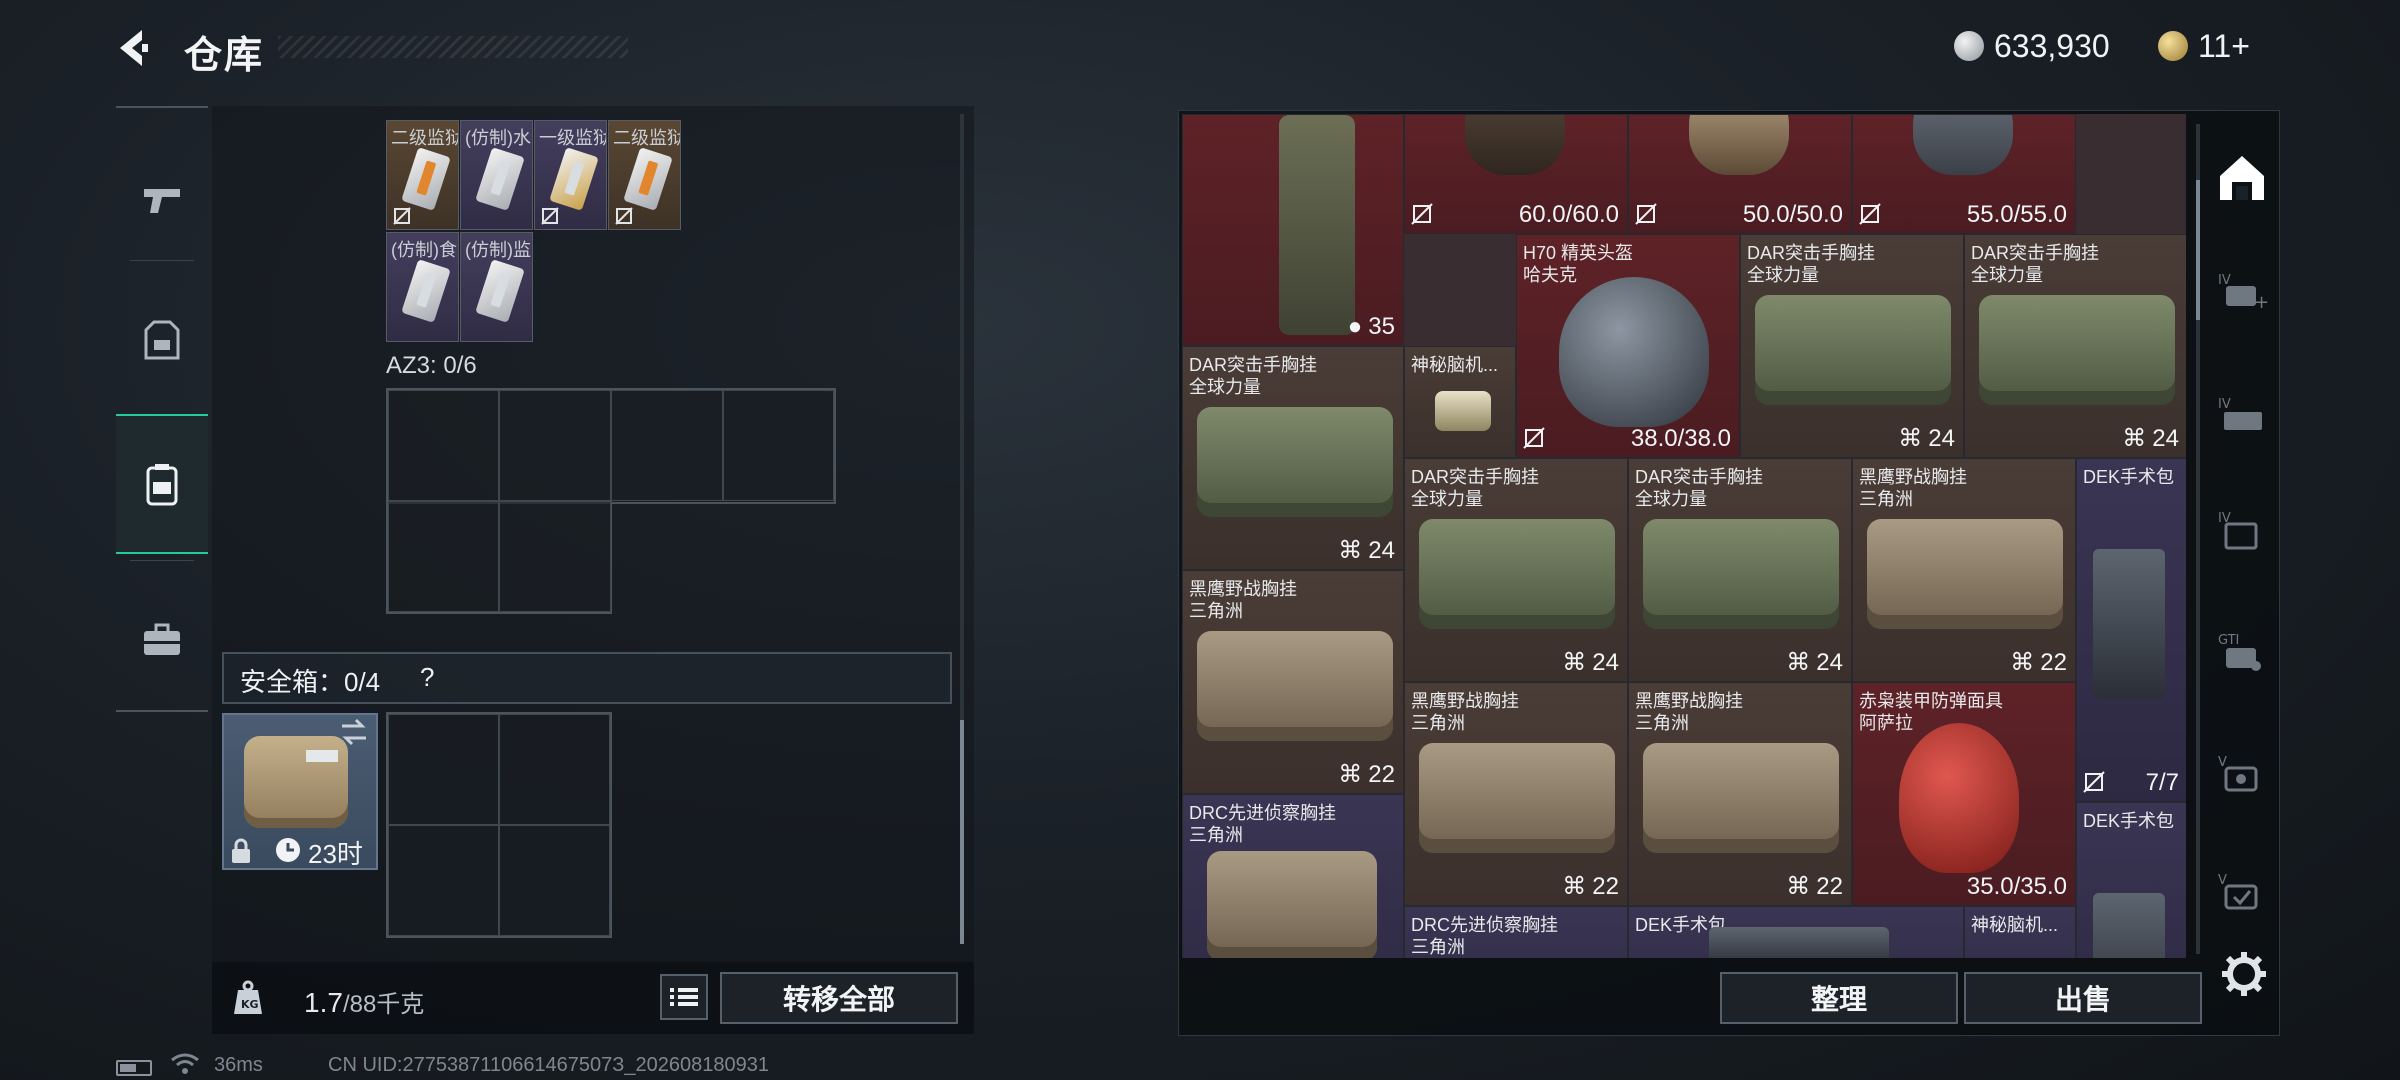 This screenshot has width=2400, height=1080. I want to click on warehouse-item: 55.0/55.0, so click(1964, 174).